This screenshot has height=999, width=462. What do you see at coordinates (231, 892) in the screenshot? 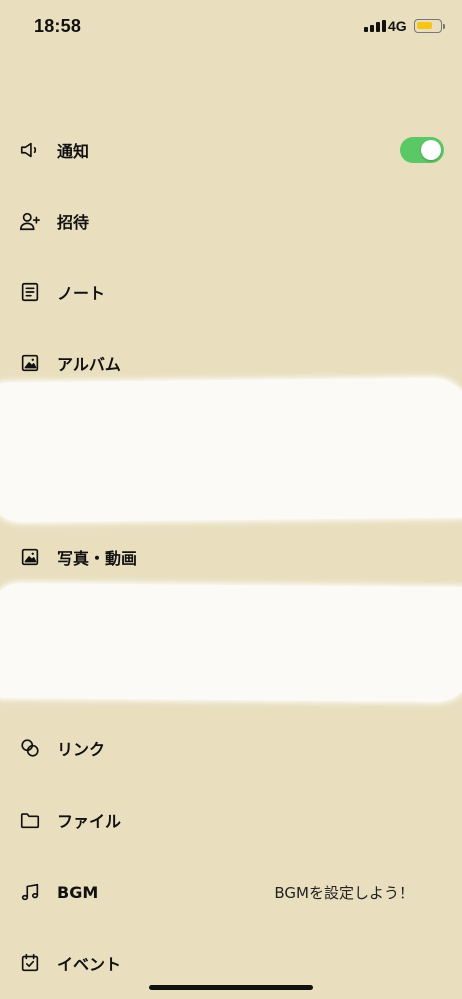
I see `menu-item-bgm: BGM BGMを設定しよう！` at bounding box center [231, 892].